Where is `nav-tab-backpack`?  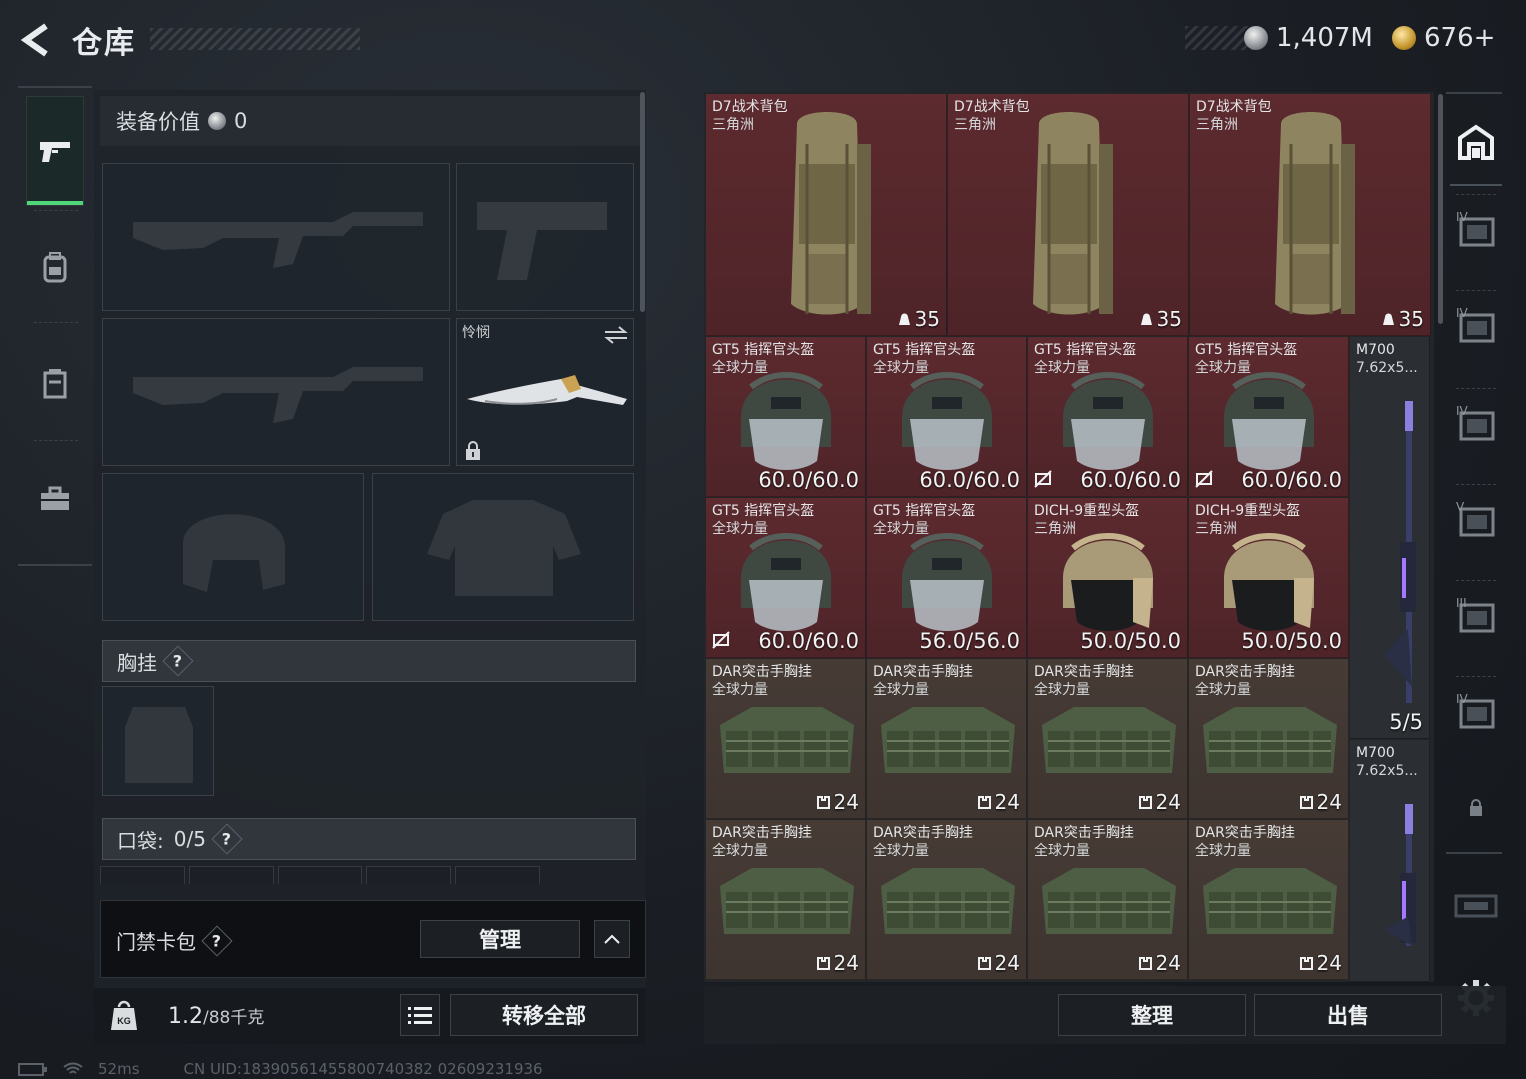
nav-tab-backpack is located at coordinates (55, 267).